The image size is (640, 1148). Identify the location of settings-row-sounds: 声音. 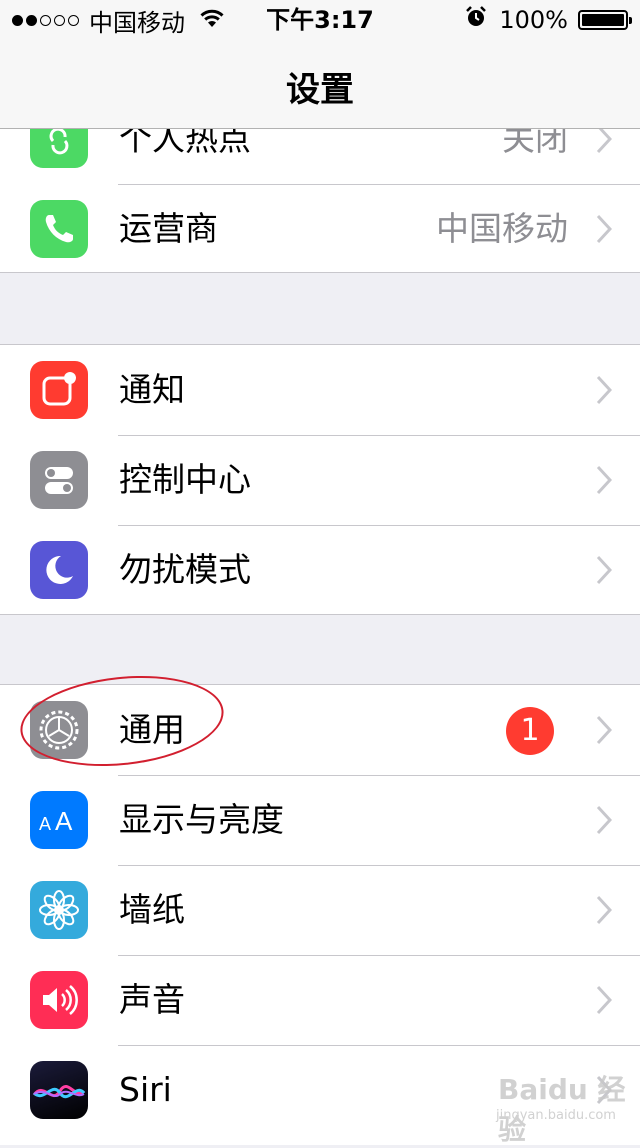
(320, 1000).